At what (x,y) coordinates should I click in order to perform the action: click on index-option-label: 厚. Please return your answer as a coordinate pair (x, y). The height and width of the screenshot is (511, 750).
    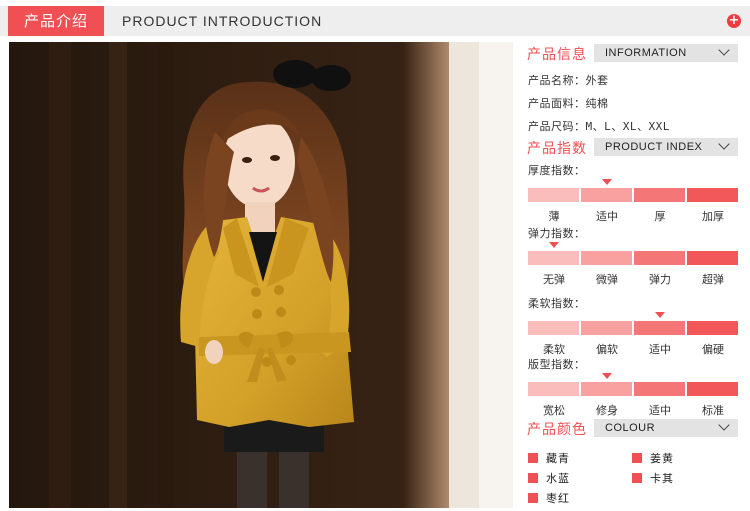
    Looking at the image, I should click on (660, 216).